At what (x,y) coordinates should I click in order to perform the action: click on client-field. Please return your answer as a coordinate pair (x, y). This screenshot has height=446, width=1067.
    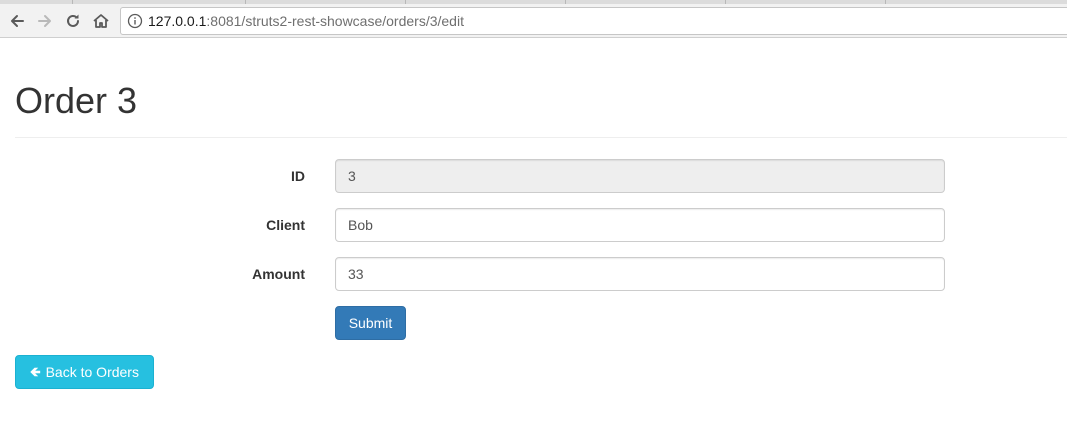
    Looking at the image, I should click on (640, 225).